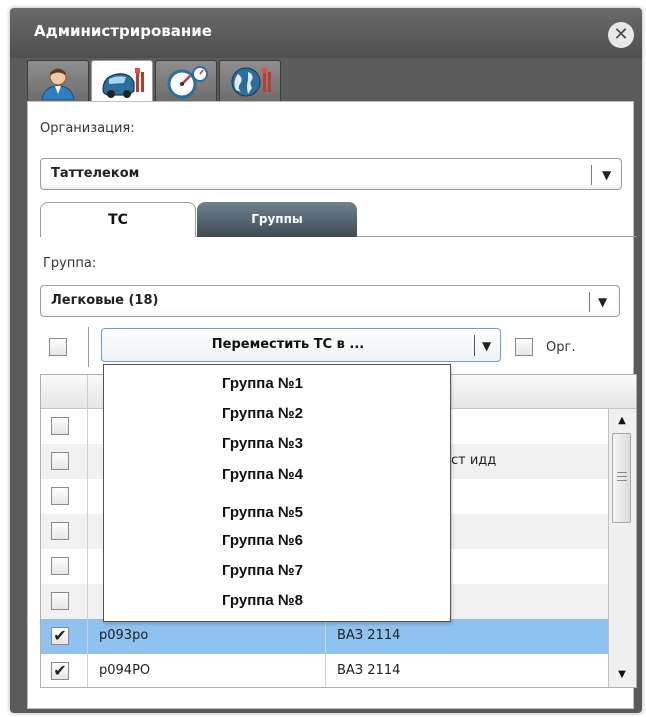 This screenshot has width=646, height=717. What do you see at coordinates (70, 263) in the screenshot?
I see `group-label: Группа:` at bounding box center [70, 263].